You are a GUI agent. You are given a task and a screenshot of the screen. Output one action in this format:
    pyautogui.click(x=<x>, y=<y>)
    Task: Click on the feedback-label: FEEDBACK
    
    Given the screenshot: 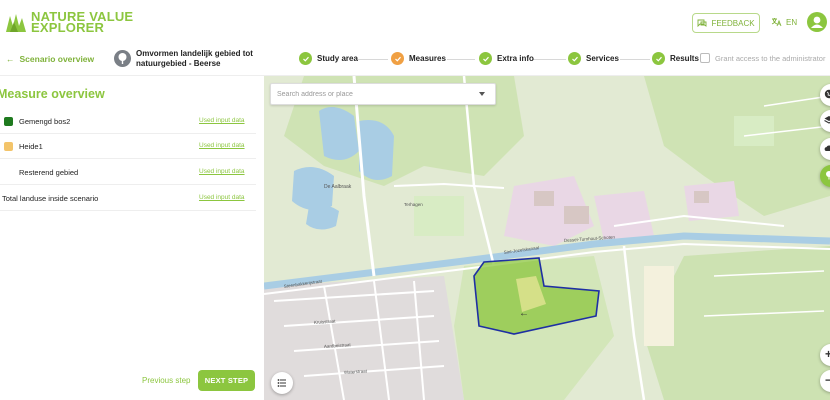 What is the action you would take?
    pyautogui.click(x=733, y=23)
    